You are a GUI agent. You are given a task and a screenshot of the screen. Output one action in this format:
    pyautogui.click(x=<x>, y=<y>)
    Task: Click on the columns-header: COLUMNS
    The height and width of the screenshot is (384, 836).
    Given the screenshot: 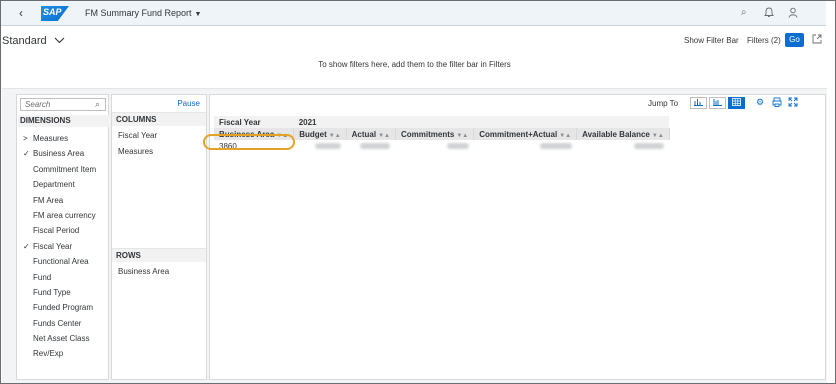 What is the action you would take?
    pyautogui.click(x=159, y=119)
    